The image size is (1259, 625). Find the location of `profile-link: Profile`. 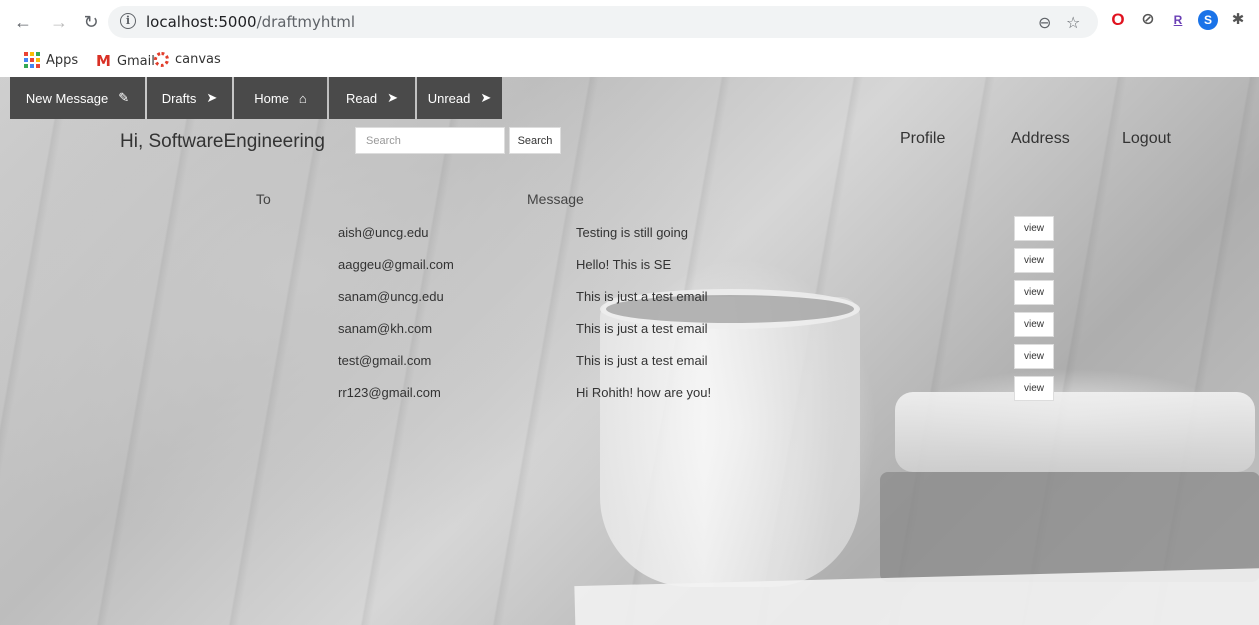

profile-link: Profile is located at coordinates (922, 139).